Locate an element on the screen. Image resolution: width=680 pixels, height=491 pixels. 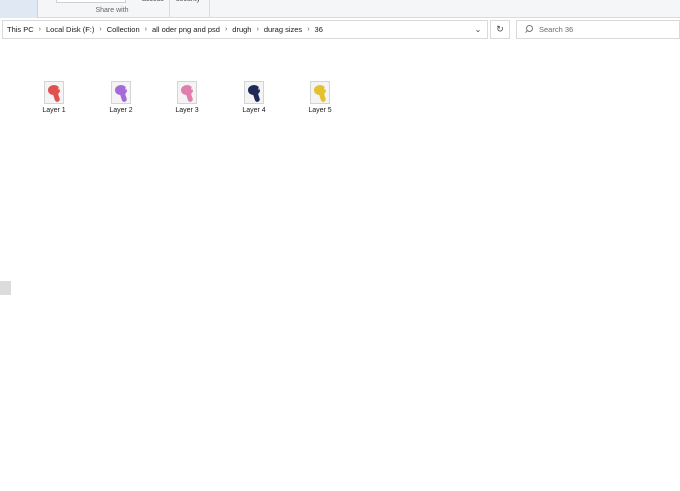
ribbon-group-label: Share with is located at coordinates (112, 10).